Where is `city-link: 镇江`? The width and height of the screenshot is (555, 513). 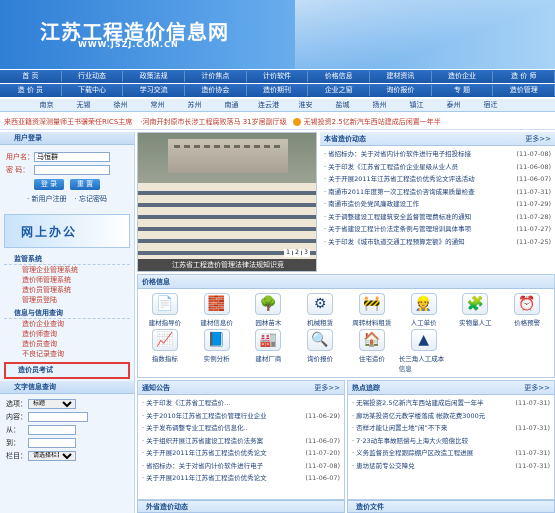
city-link: 镇江 is located at coordinates (416, 105).